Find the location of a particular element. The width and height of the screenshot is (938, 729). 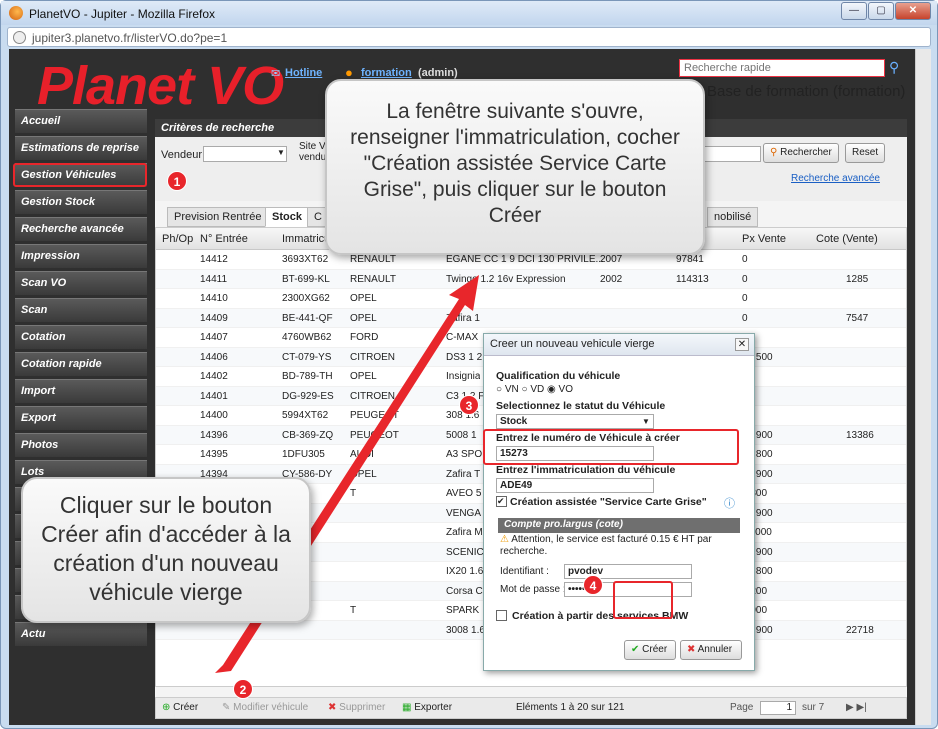

maximize-button: ▢ is located at coordinates (881, 11).